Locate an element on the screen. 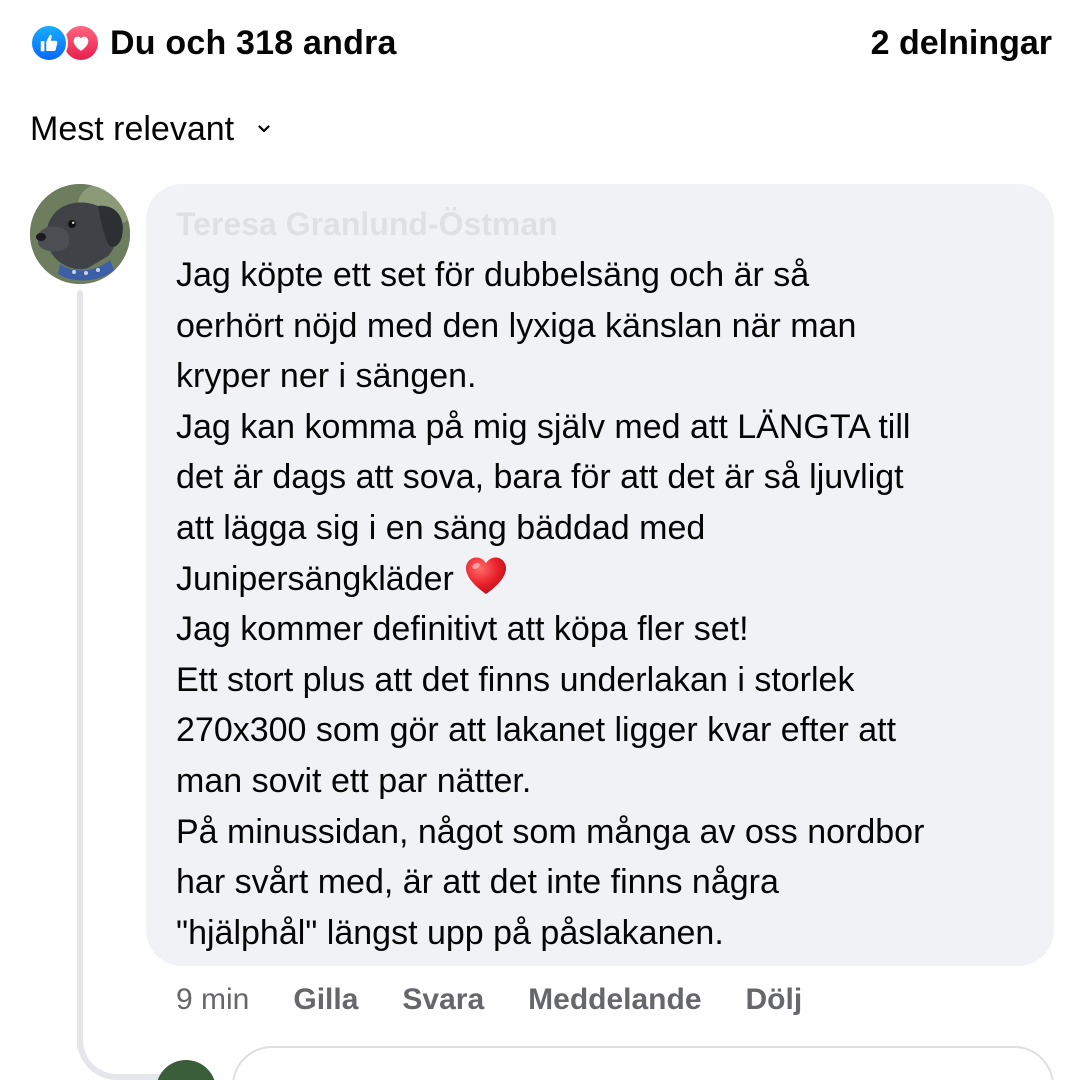  like-icon is located at coordinates (49, 43).